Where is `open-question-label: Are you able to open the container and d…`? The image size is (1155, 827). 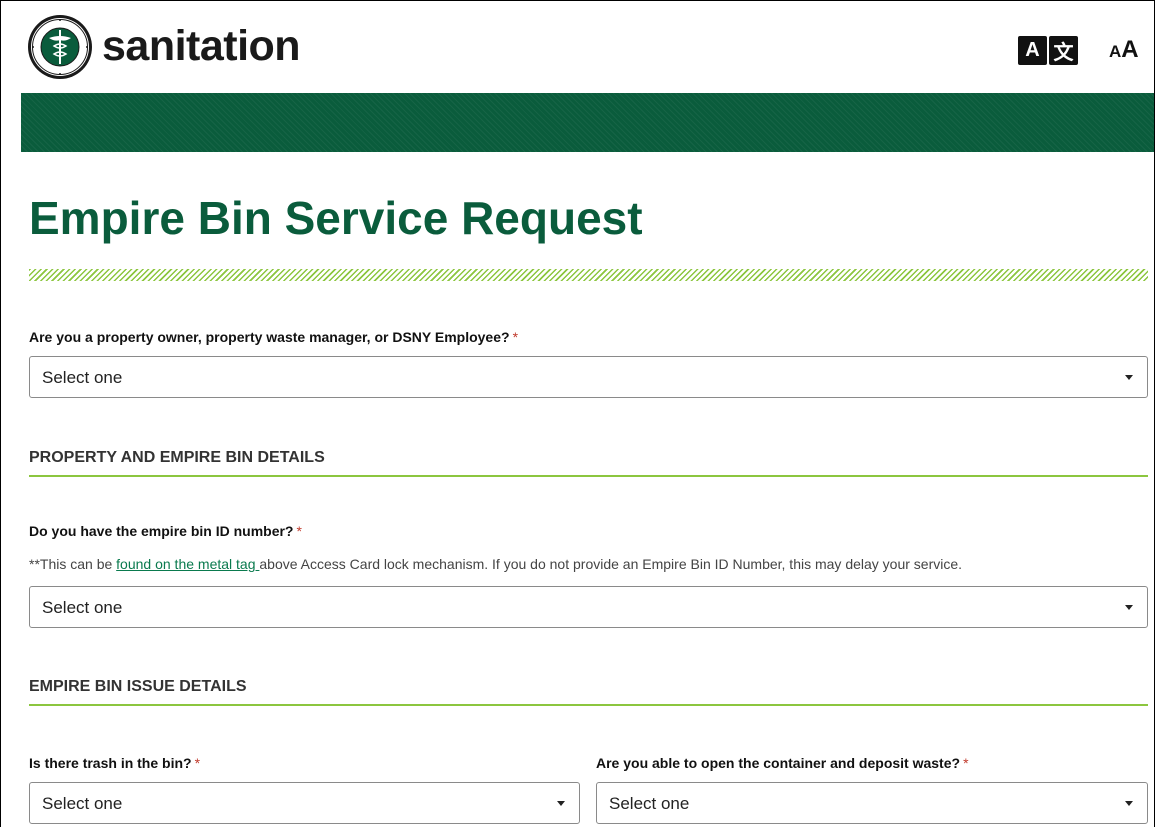
open-question-label: Are you able to open the container and d… is located at coordinates (782, 763).